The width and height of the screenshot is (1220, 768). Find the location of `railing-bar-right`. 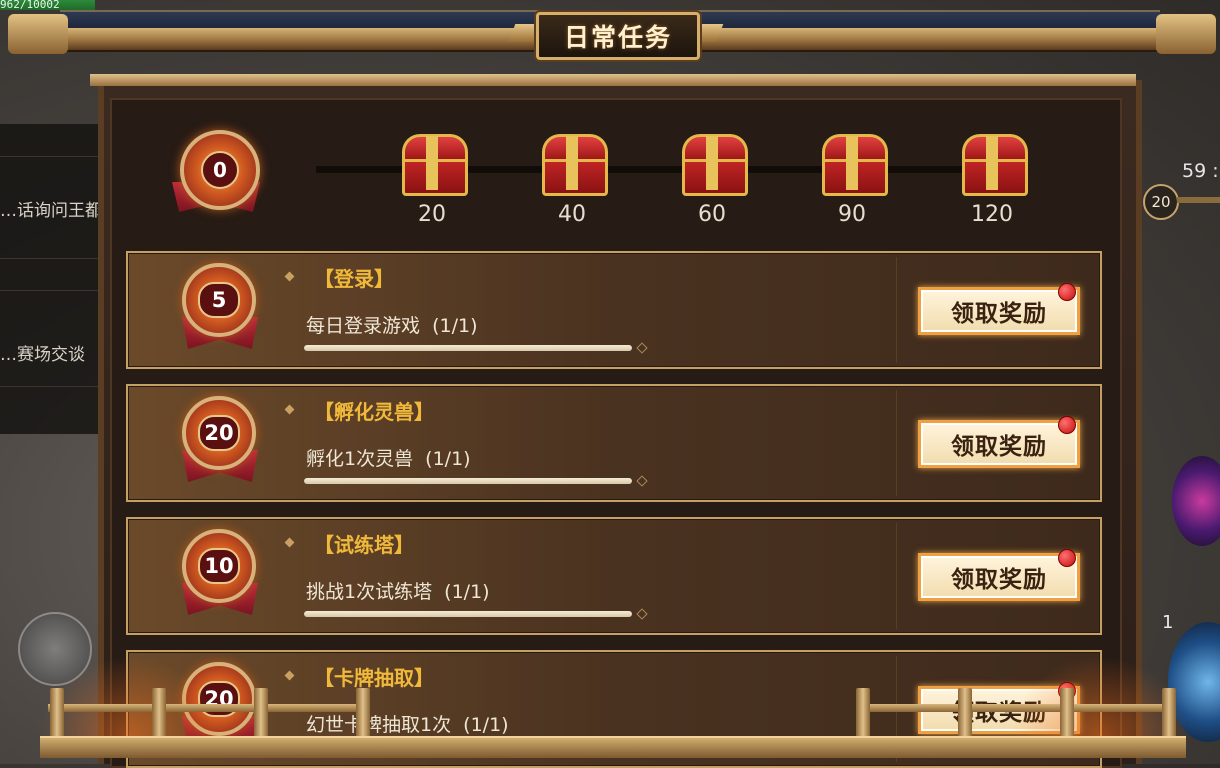

railing-bar-right is located at coordinates (1015, 708).